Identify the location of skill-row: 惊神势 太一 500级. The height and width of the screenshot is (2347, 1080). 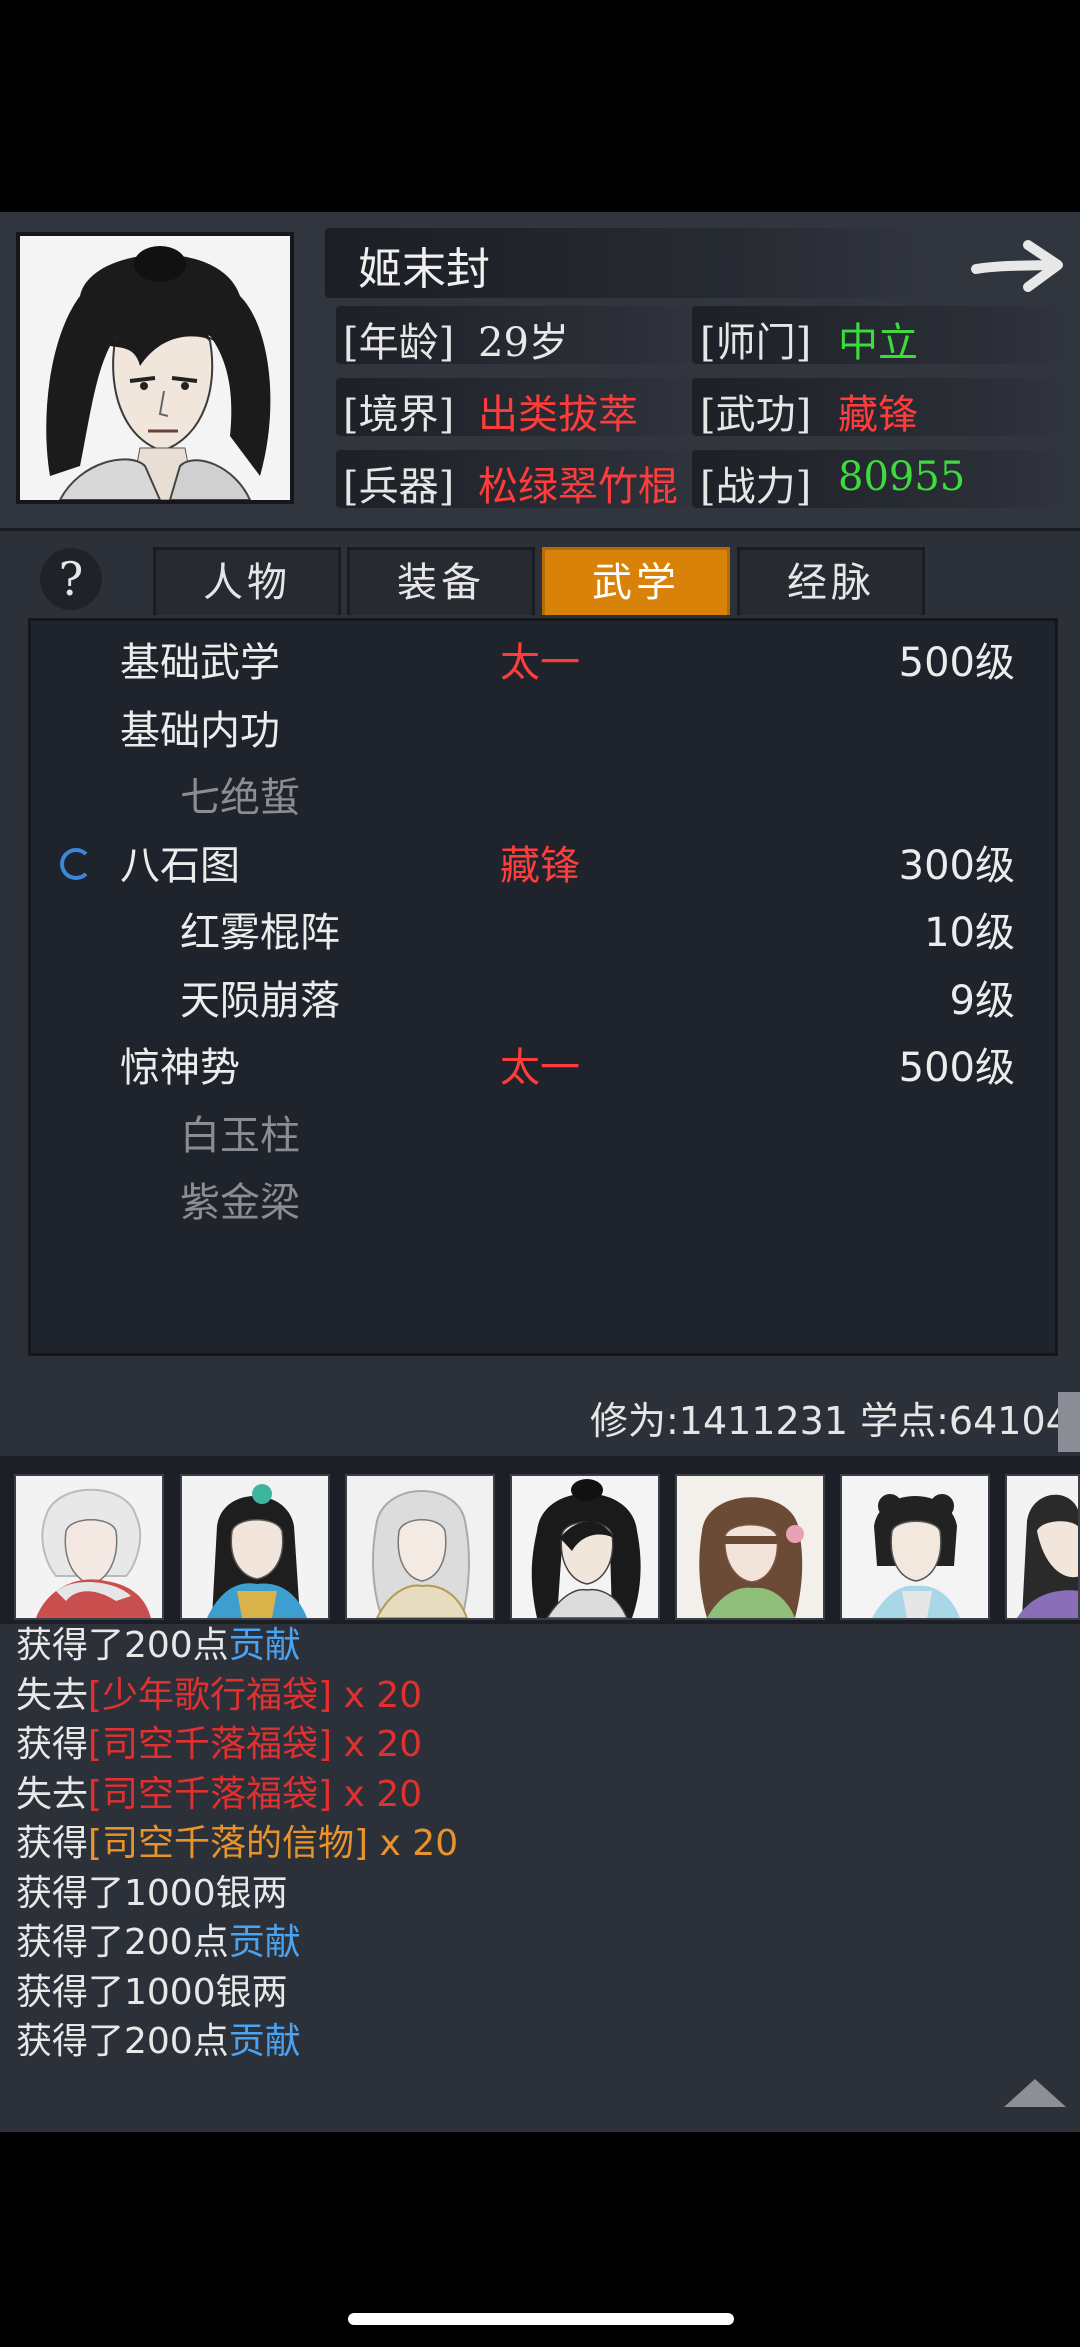
(543, 1068).